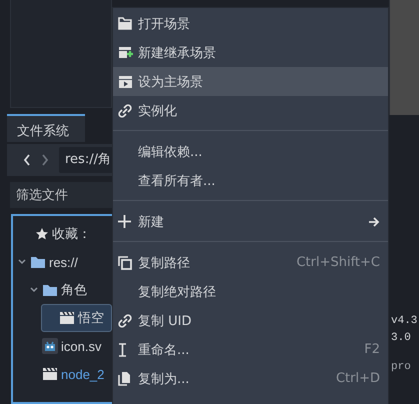  What do you see at coordinates (91, 318) in the screenshot?
I see `file-name: 悟空` at bounding box center [91, 318].